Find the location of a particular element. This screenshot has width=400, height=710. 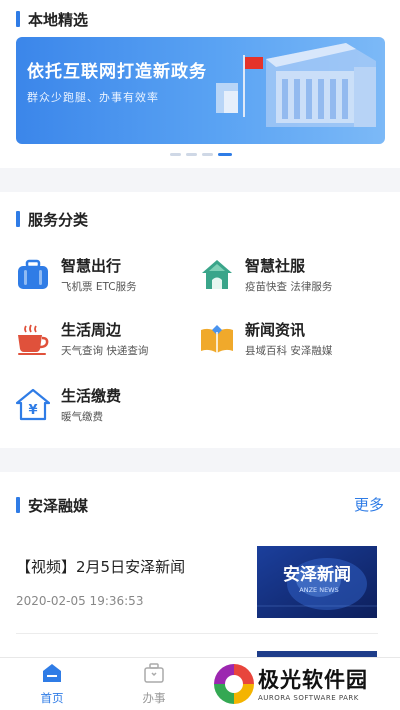

service-news-info: 新闻资讯 县域百科 安泽融媒 is located at coordinates (266, 339).